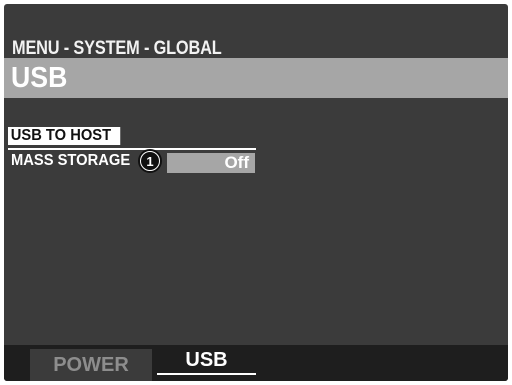  I want to click on setting-row-usb-to-host: USB TO HOST, so click(256, 138).